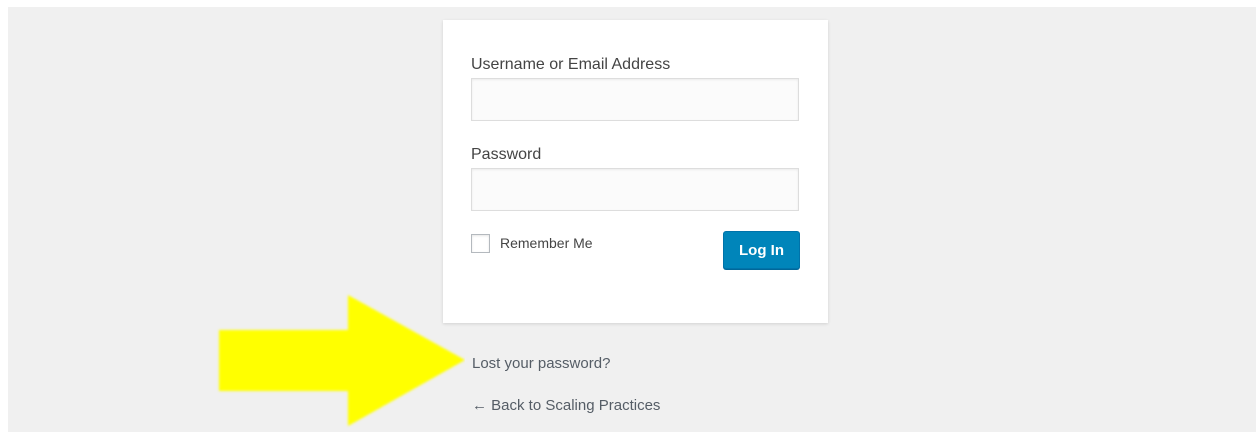  I want to click on lost-password-link: Lost your password?, so click(541, 364).